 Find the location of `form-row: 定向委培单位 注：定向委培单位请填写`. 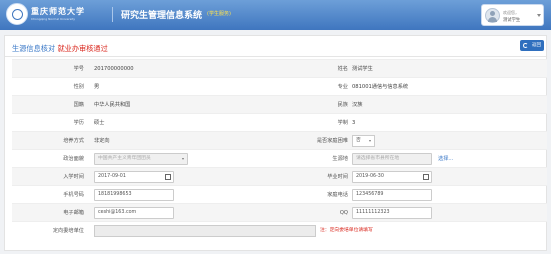

form-row: 定向委培单位 注：定向委培单位请填写 is located at coordinates (279, 230).